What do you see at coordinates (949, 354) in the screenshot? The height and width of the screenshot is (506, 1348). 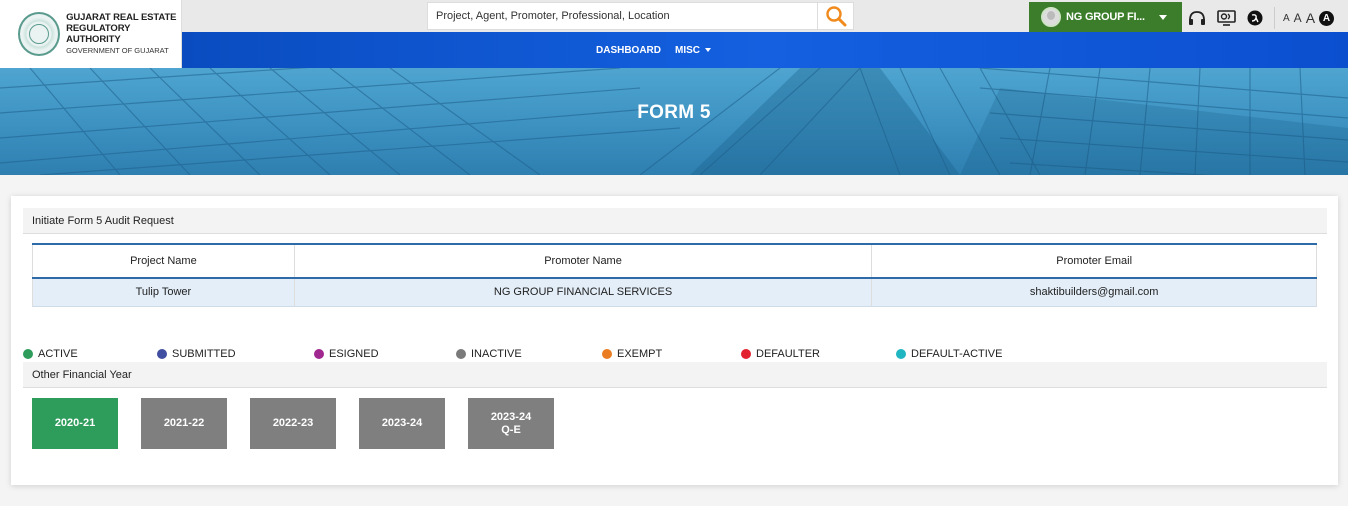 I see `legend-item-default-active: DEFAULT-ACTIVE` at bounding box center [949, 354].